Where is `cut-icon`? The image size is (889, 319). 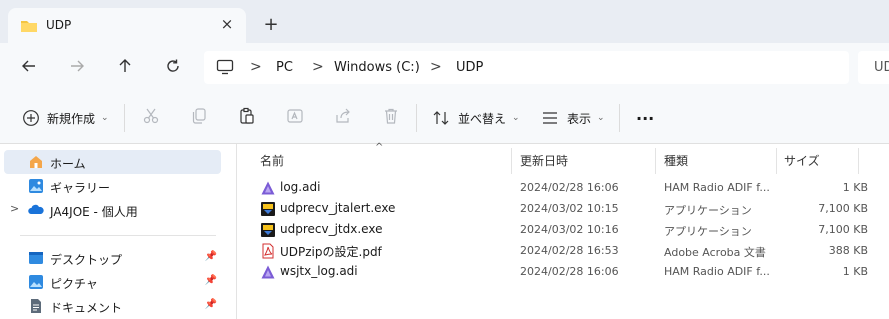 cut-icon is located at coordinates (152, 117).